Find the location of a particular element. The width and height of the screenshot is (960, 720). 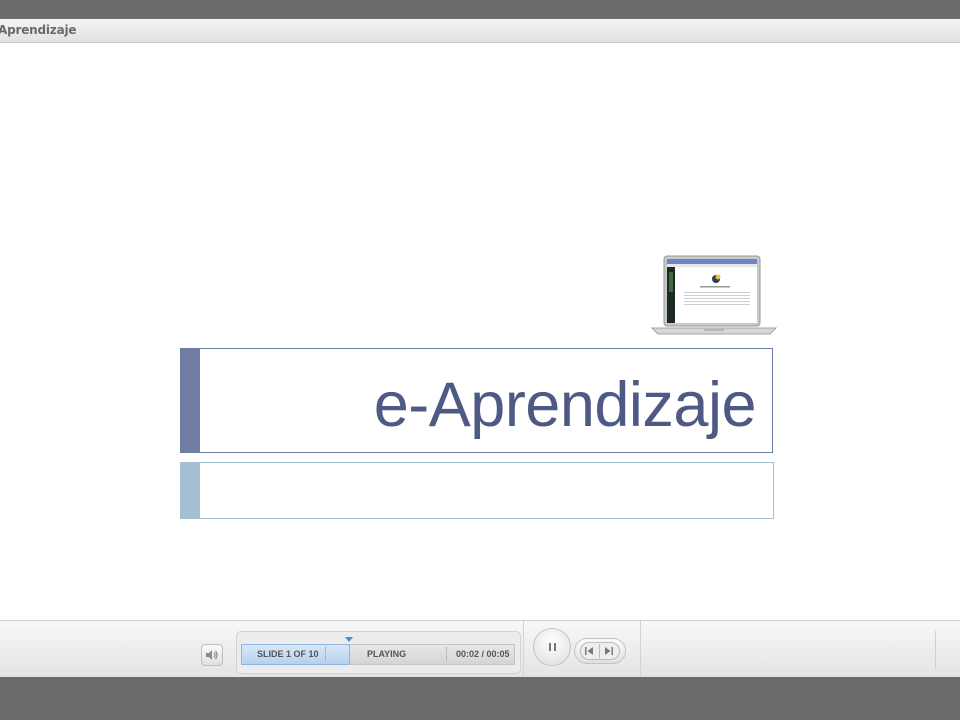

title-placeholder: e-Aprendizaje is located at coordinates (476, 400).